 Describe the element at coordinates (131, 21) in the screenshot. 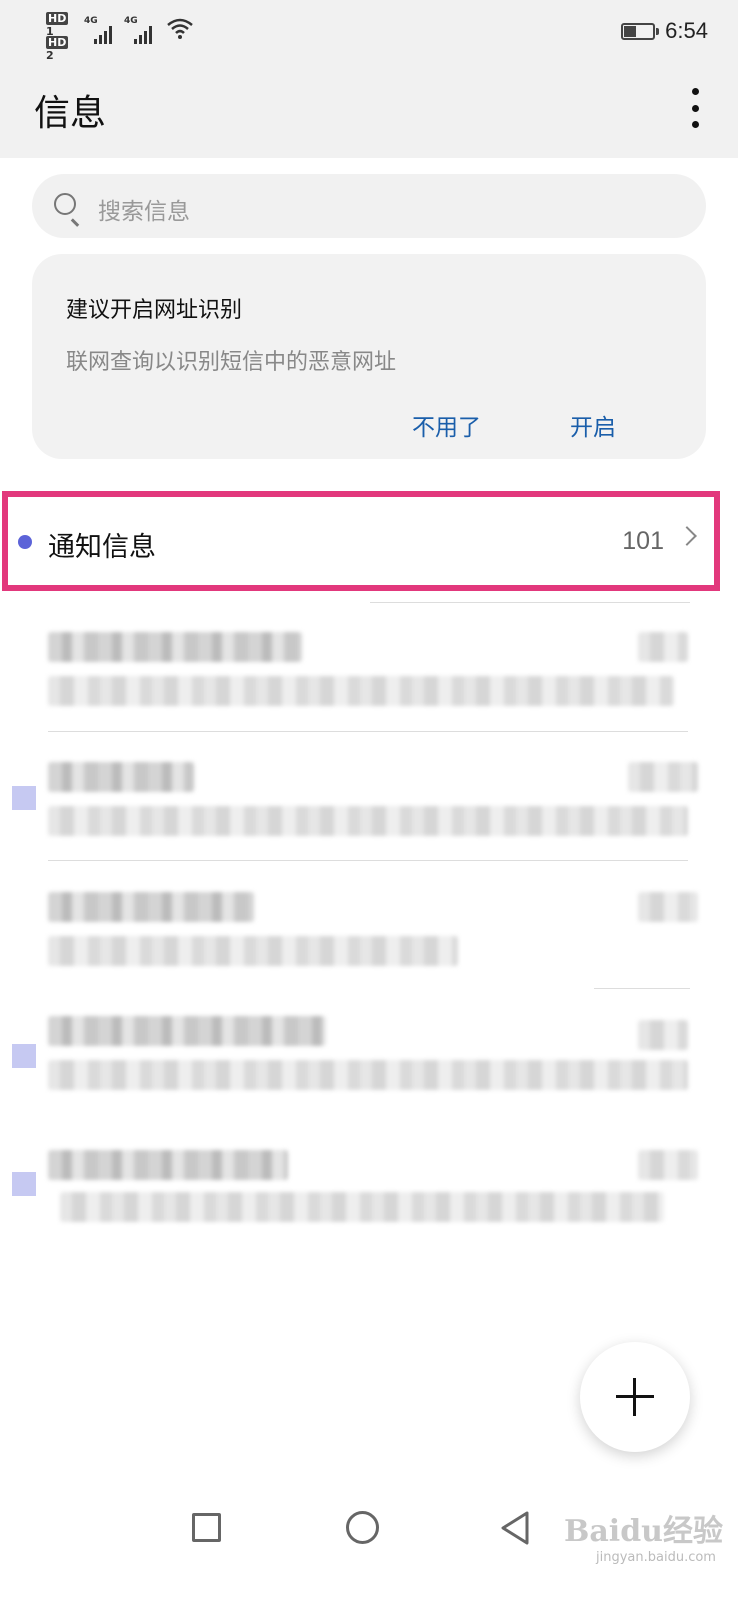

I see `network-type-2: 4G` at that location.